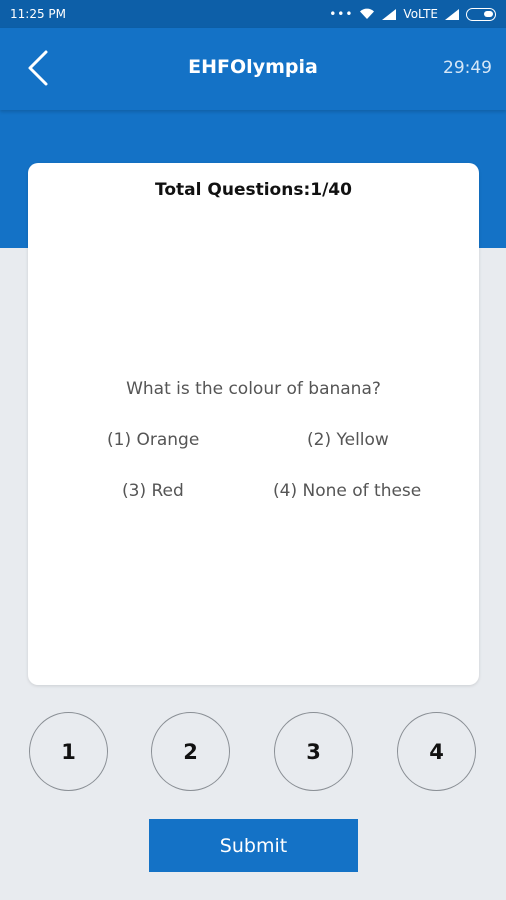  I want to click on option-3: (3) Red, so click(153, 491).